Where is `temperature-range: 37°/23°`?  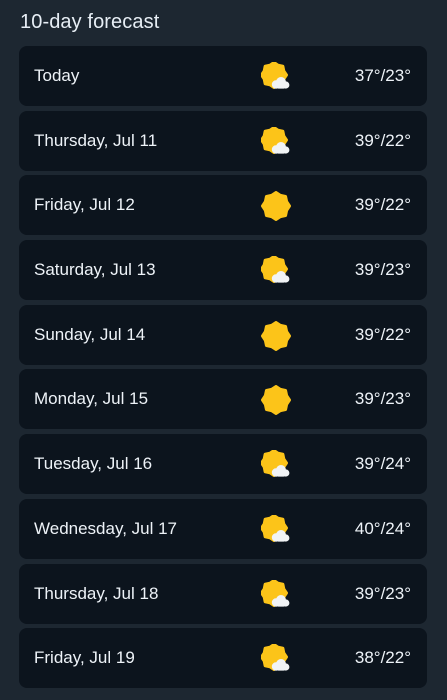 temperature-range: 37°/23° is located at coordinates (382, 75).